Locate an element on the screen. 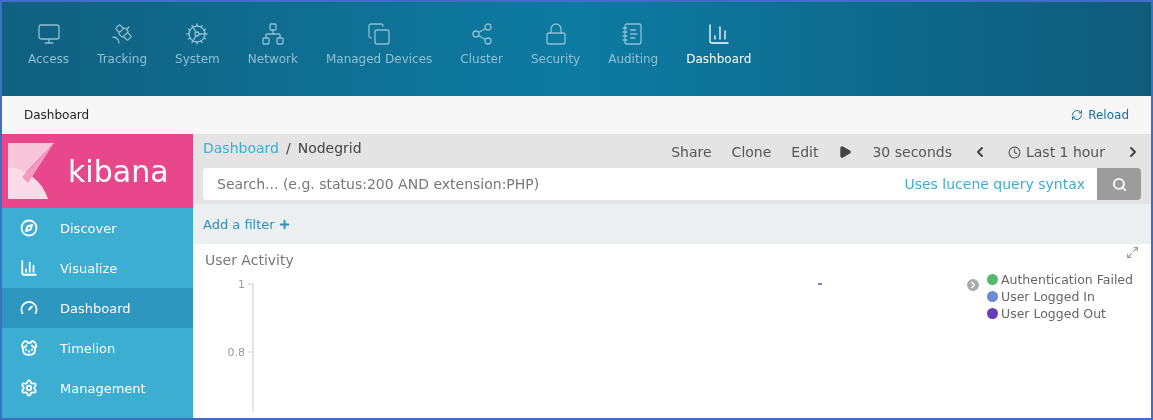 This screenshot has width=1153, height=420. top-nav-tab: Cluster is located at coordinates (481, 59).